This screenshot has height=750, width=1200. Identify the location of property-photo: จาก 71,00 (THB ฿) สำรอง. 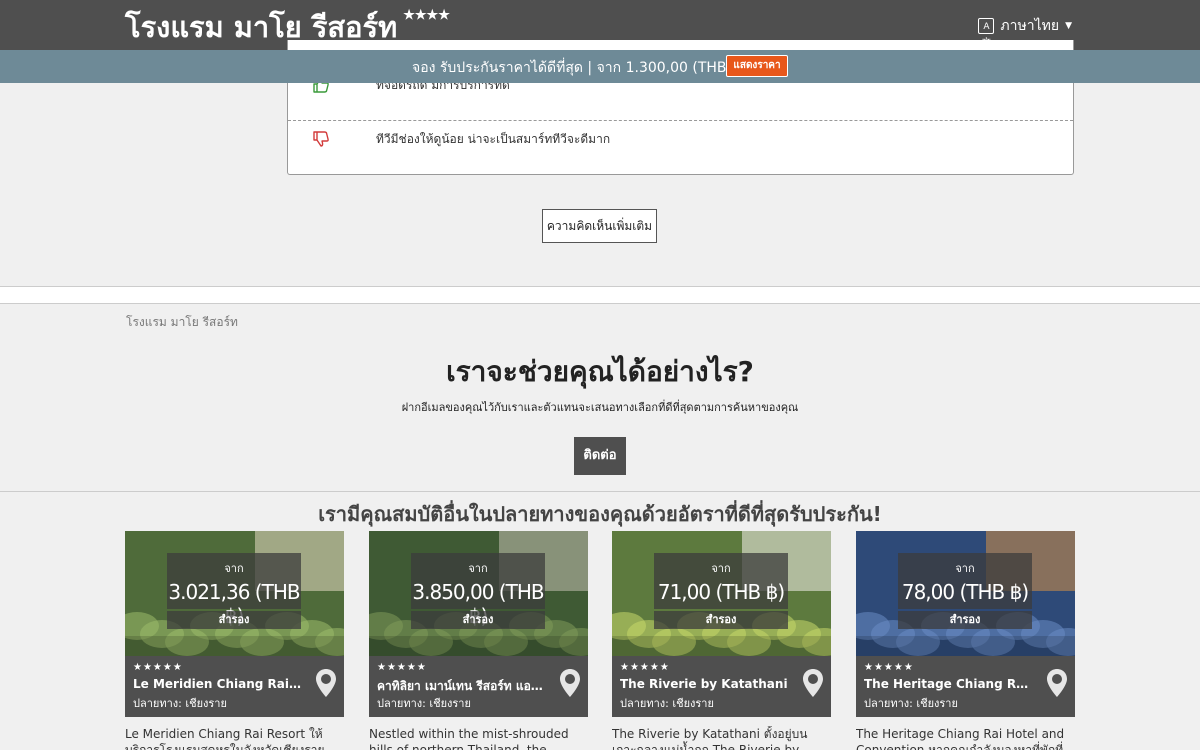
(721, 593).